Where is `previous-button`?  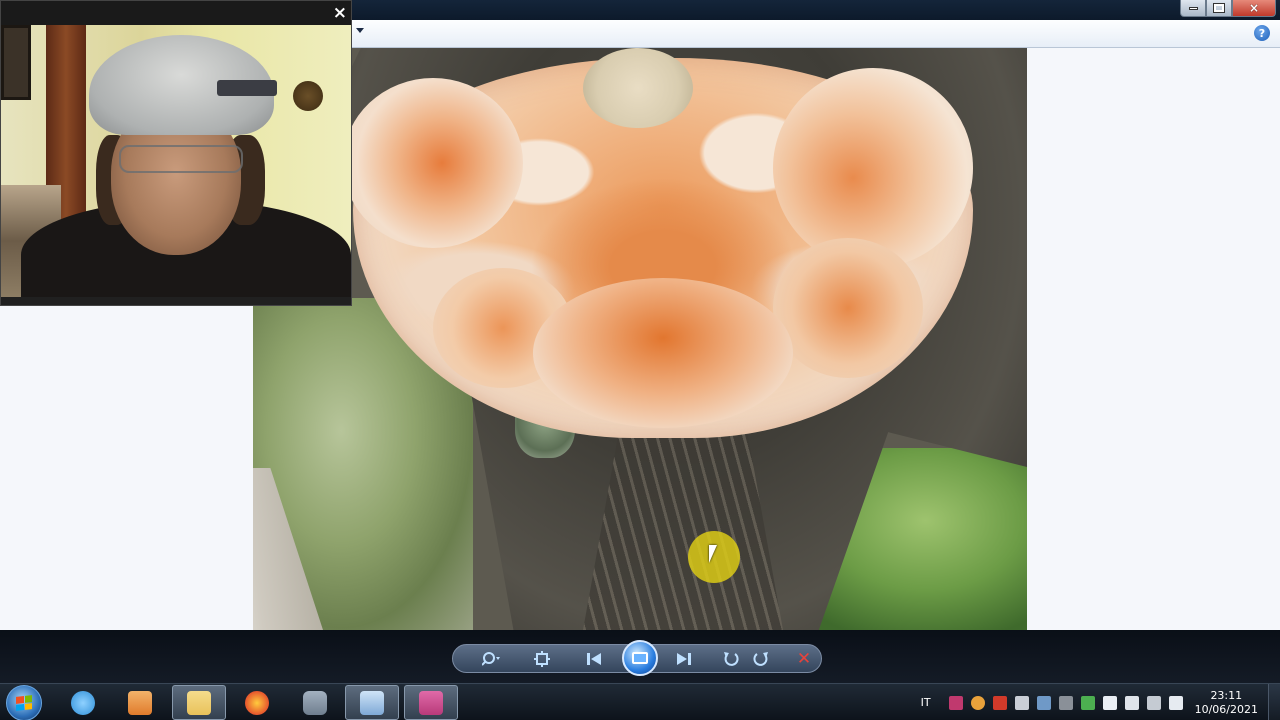
previous-button is located at coordinates (594, 659).